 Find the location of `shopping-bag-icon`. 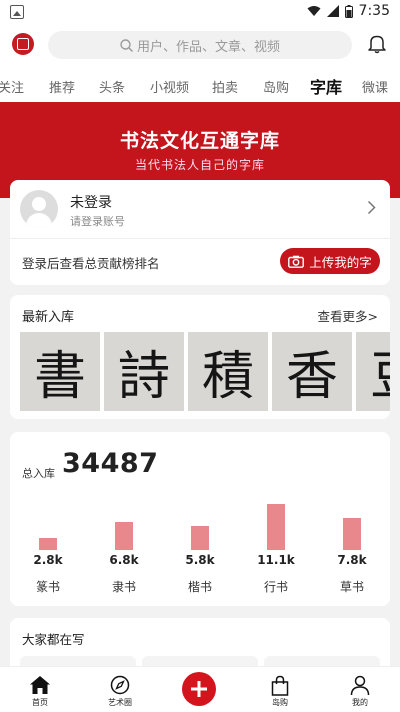

shopping-bag-icon is located at coordinates (280, 685).